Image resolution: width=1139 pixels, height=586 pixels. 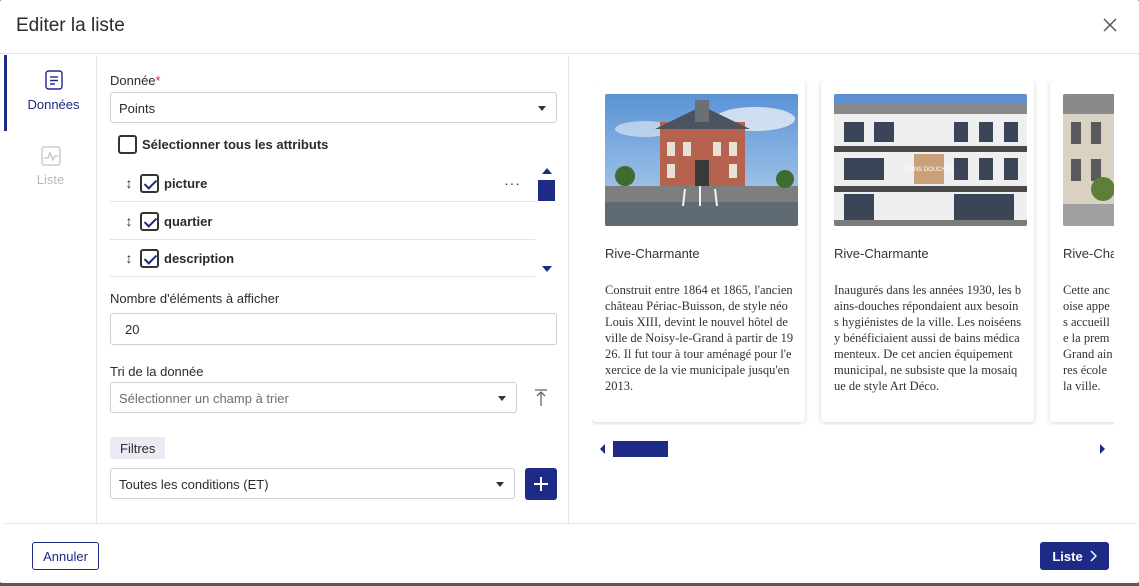 I want to click on cancel-button: Annuler, so click(x=65, y=556).